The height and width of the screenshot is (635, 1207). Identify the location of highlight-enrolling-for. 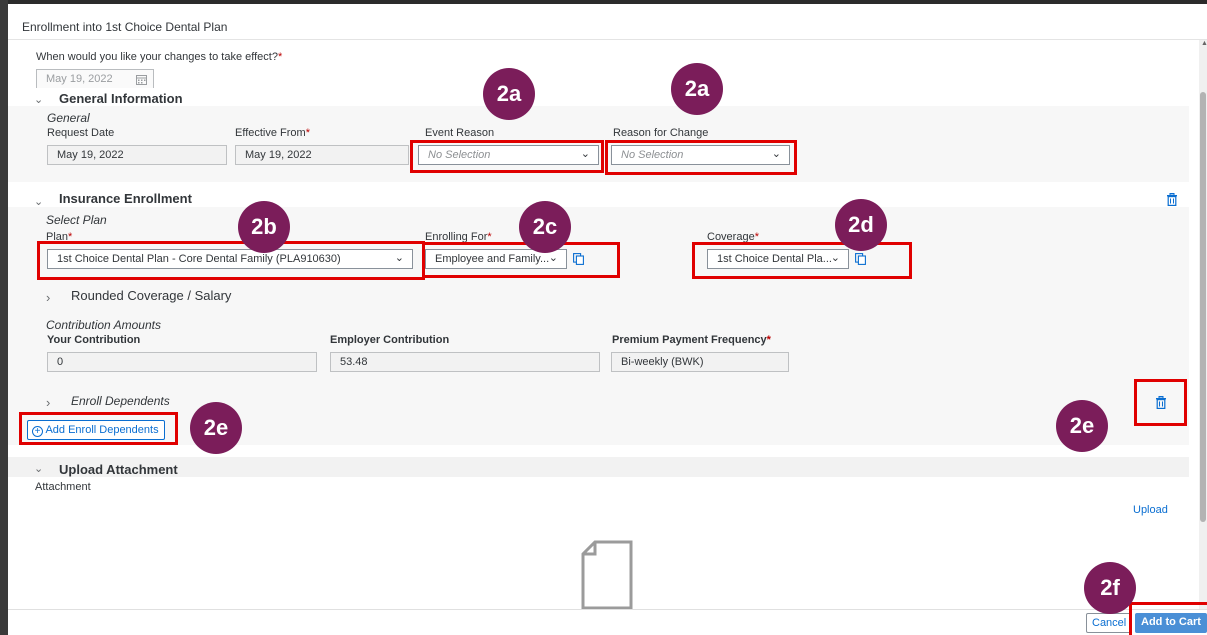
(521, 260).